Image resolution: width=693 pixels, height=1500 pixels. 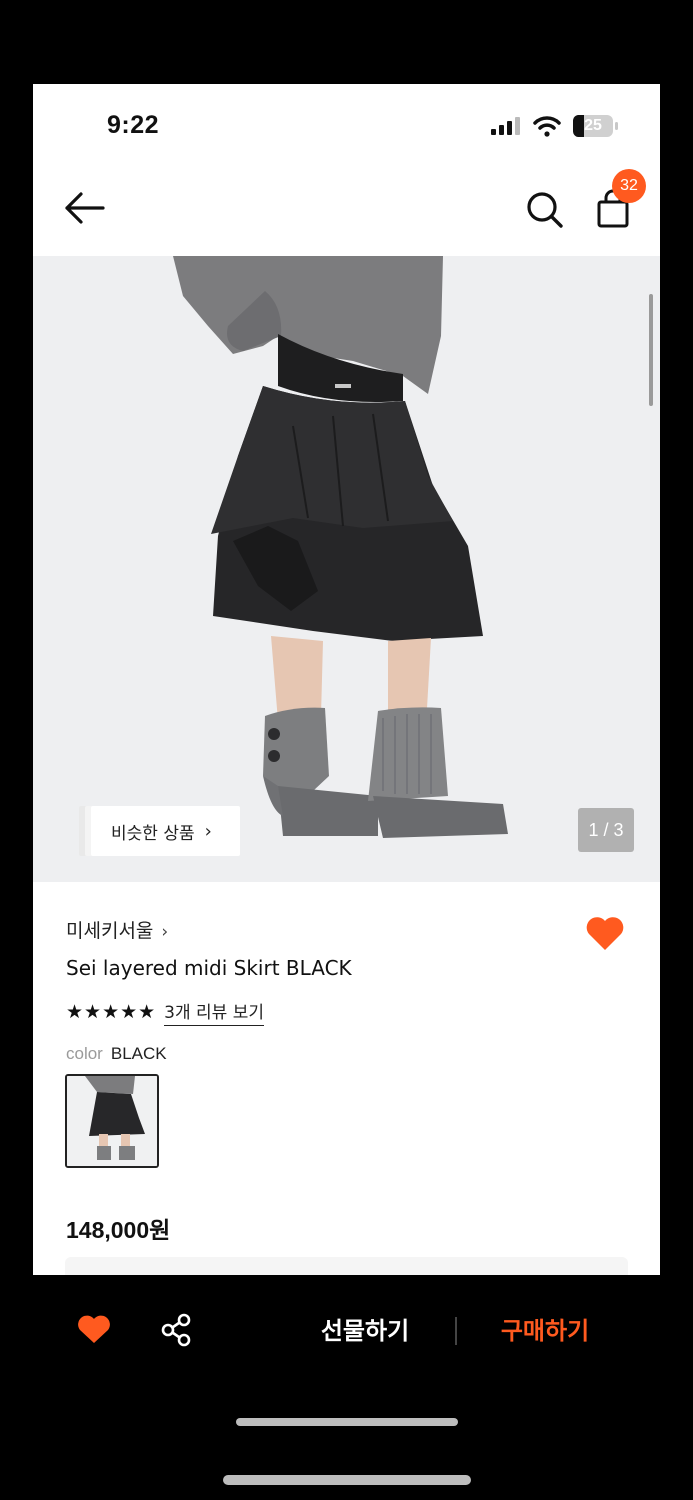 What do you see at coordinates (111, 1012) in the screenshot?
I see `star-rating: ★★★★★` at bounding box center [111, 1012].